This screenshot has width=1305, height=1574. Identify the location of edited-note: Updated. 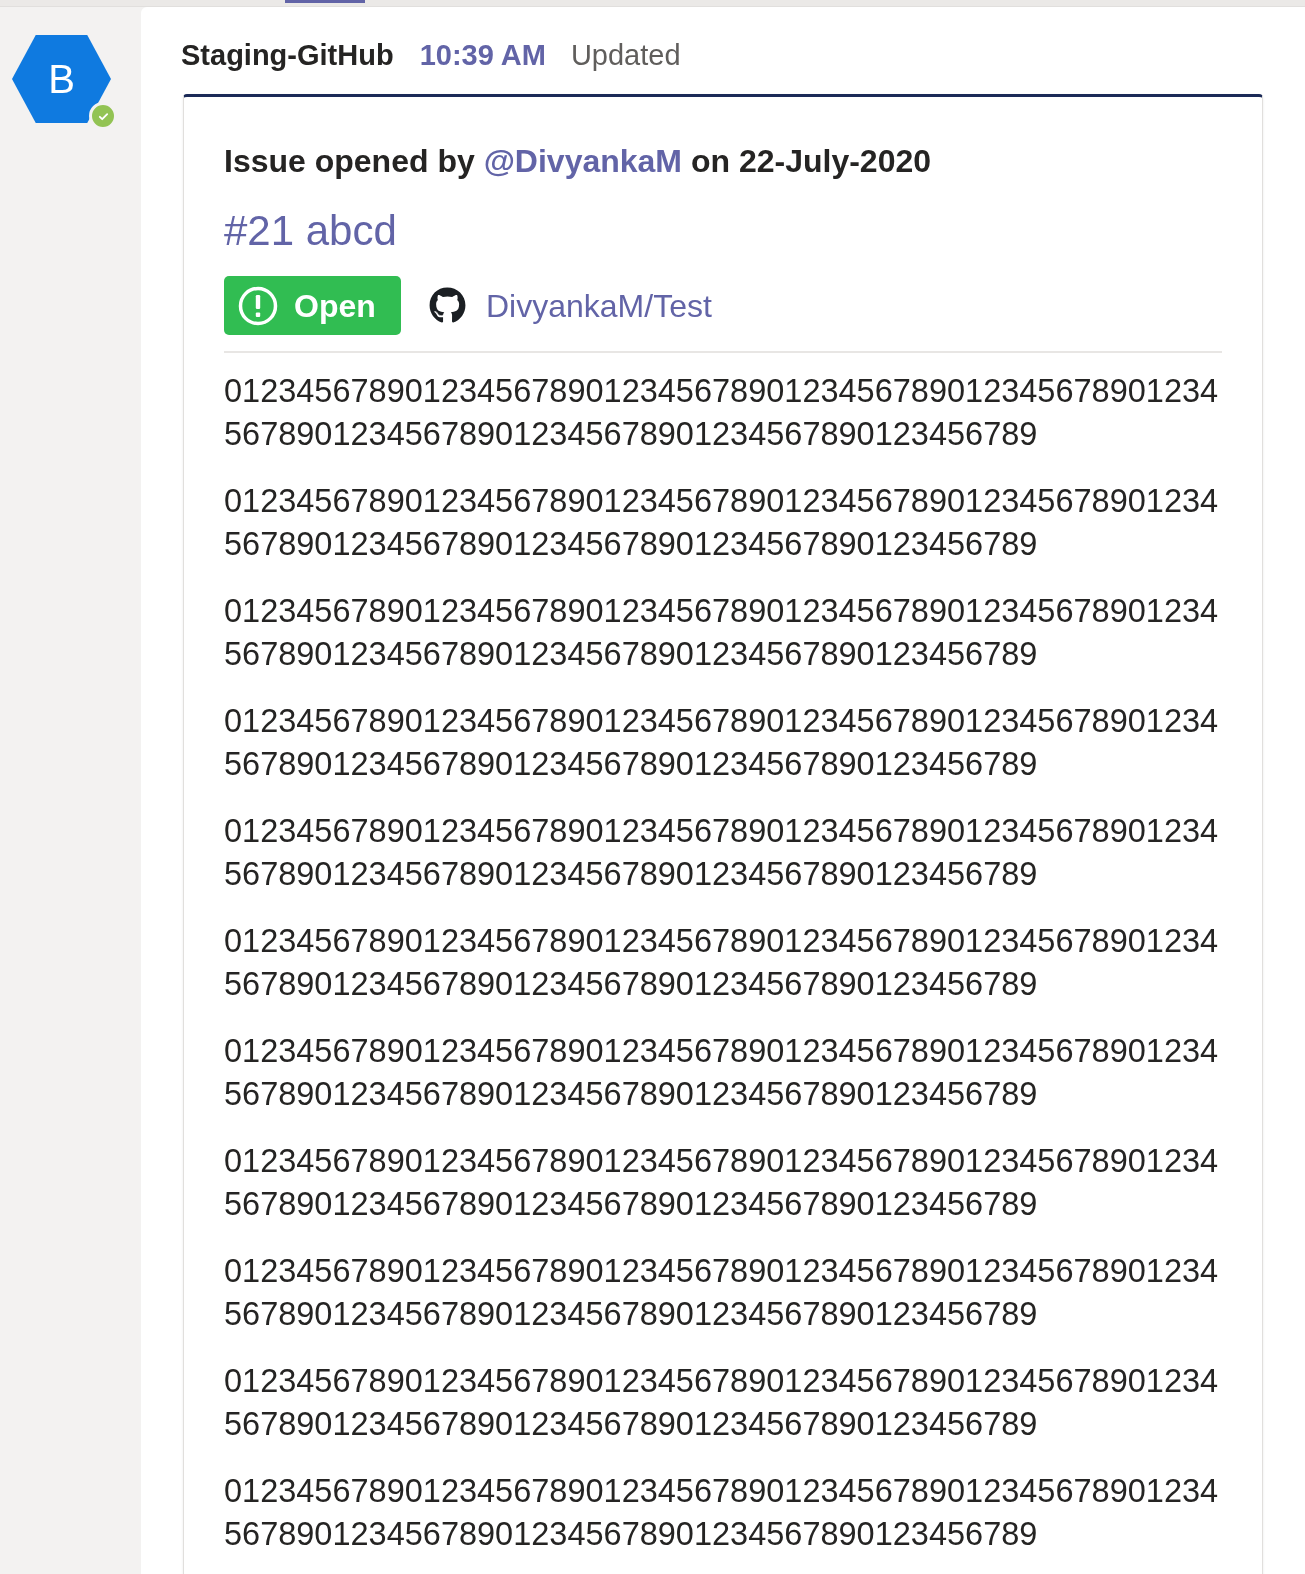
(625, 55).